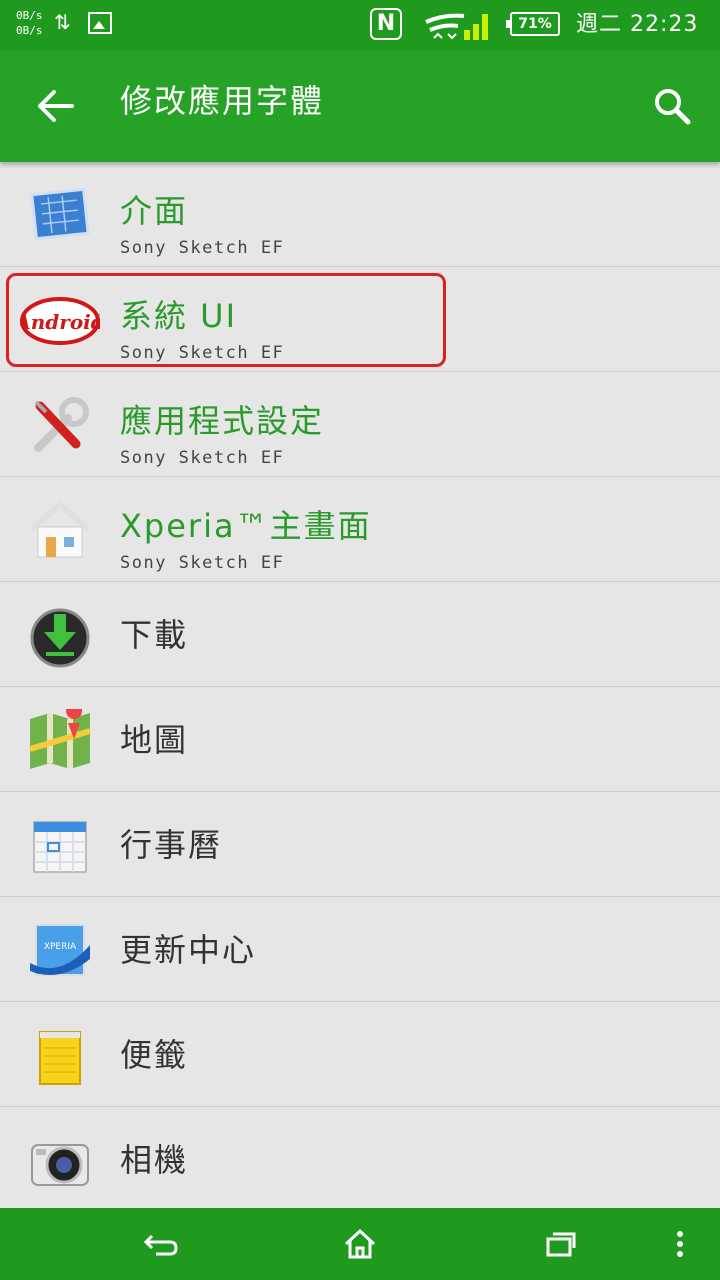 This screenshot has height=1280, width=720. I want to click on search-icon, so click(672, 106).